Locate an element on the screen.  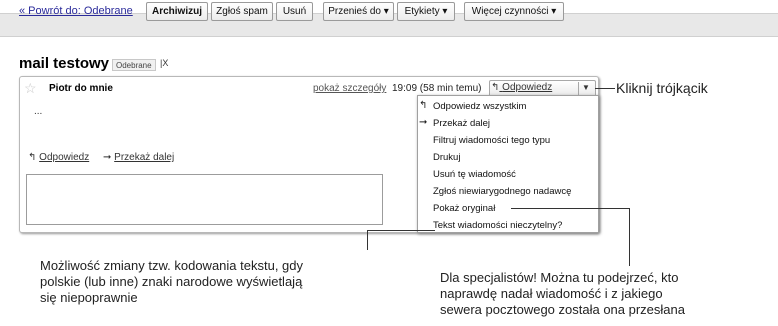
message-subject: mail testowy is located at coordinates (64, 63).